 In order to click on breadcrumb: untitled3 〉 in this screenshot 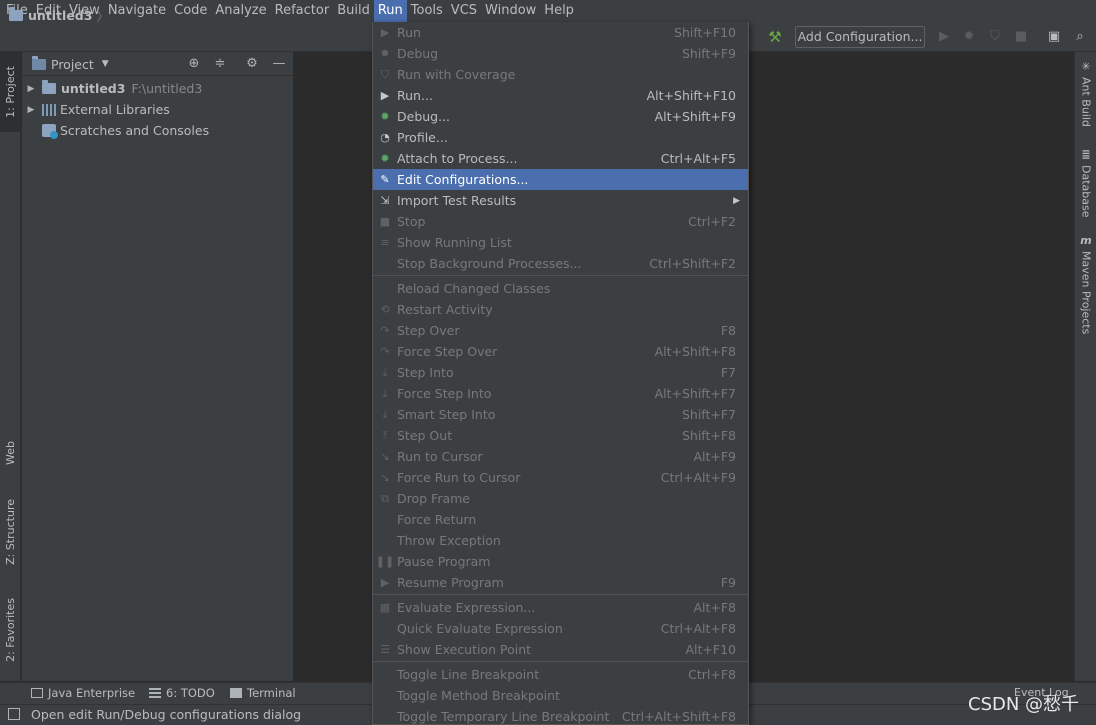, I will do `click(59, 15)`.